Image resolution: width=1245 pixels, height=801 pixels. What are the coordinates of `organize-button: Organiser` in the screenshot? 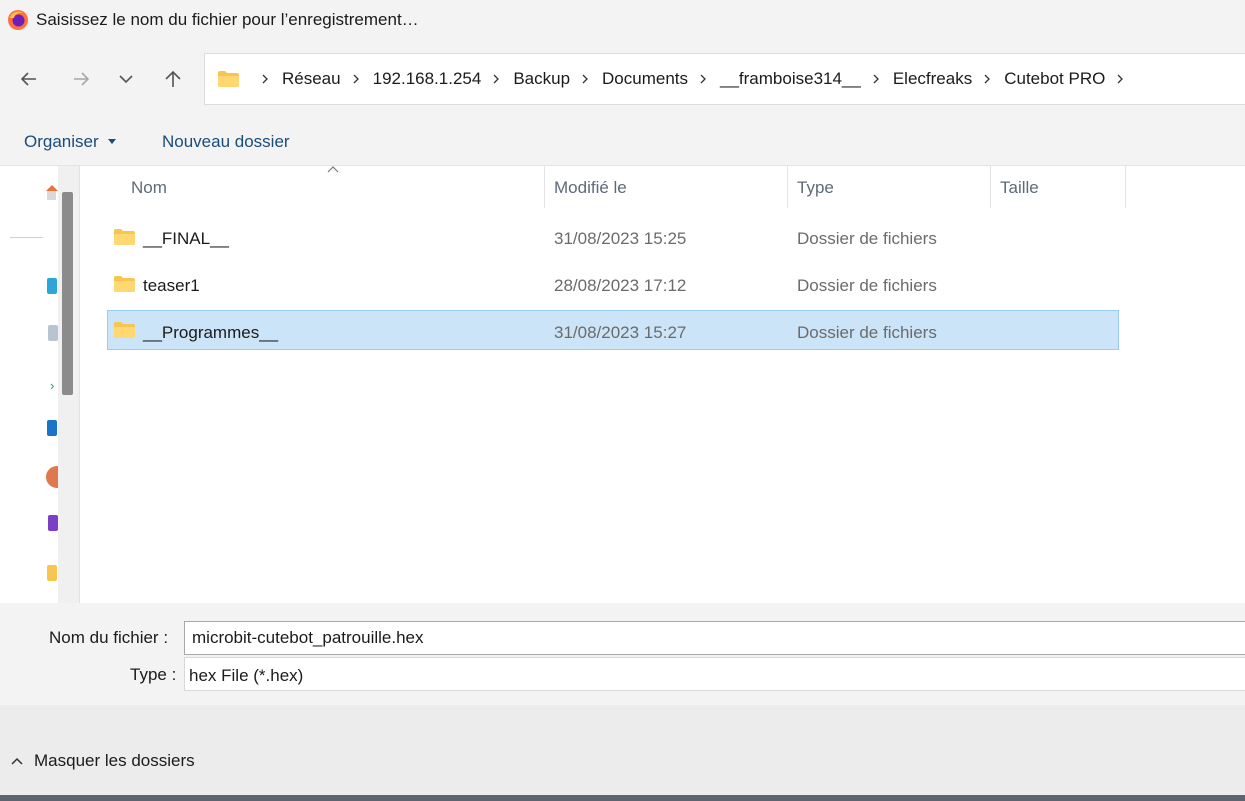 It's located at (61, 142).